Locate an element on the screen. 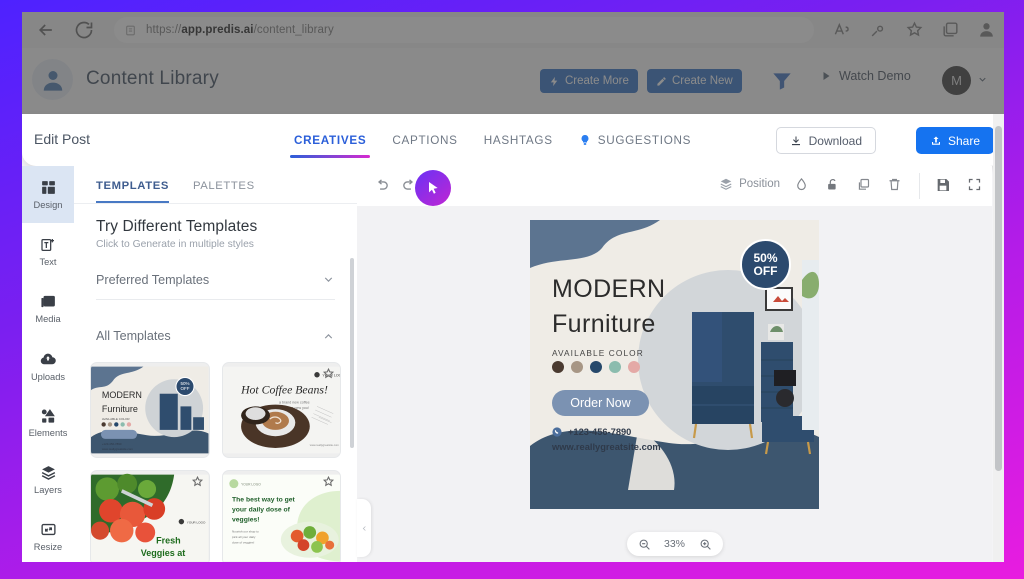  grid-icon is located at coordinates (48, 187).